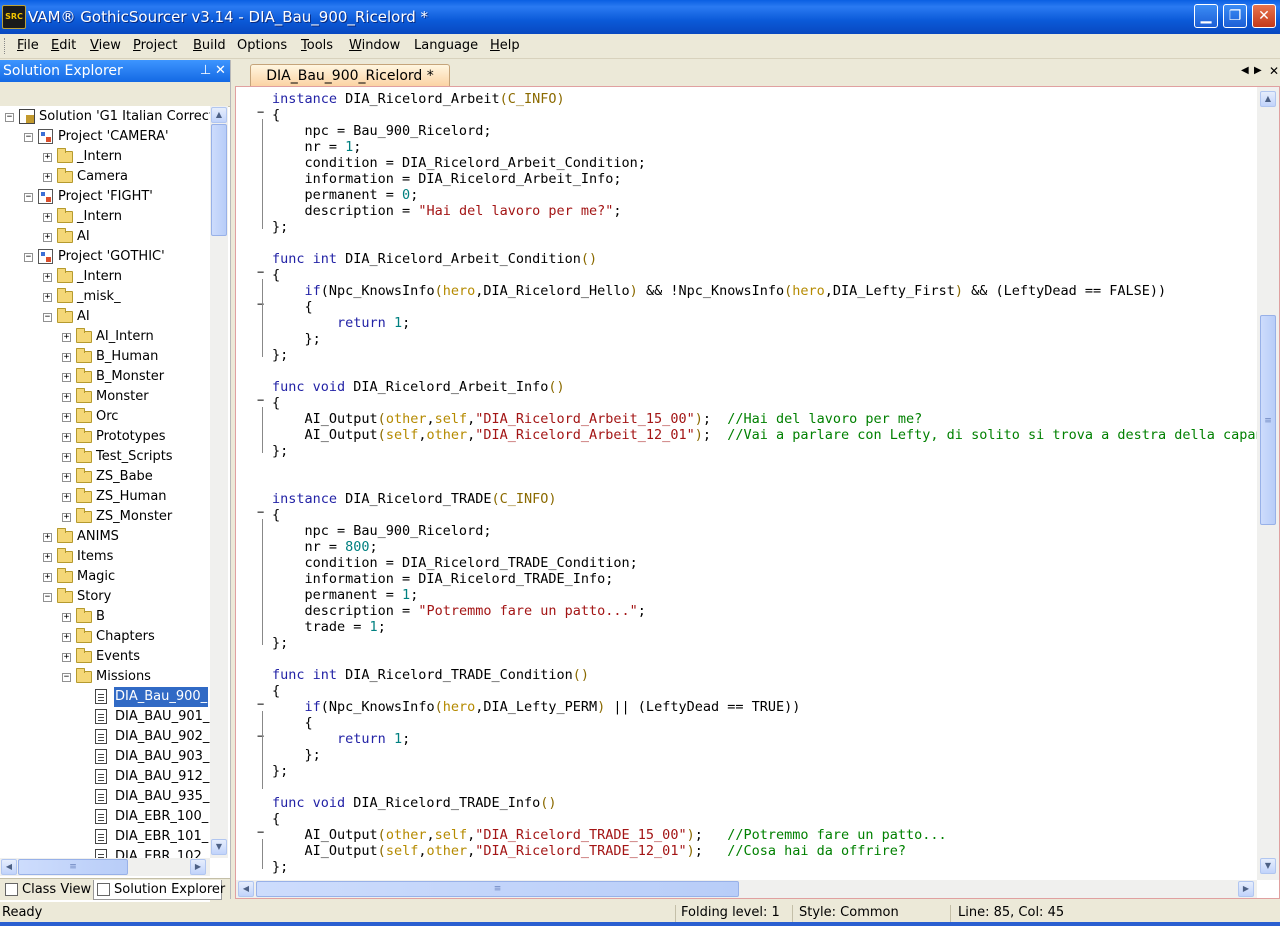 The width and height of the screenshot is (1280, 926). What do you see at coordinates (374, 45) in the screenshot?
I see `menu-window: Window` at bounding box center [374, 45].